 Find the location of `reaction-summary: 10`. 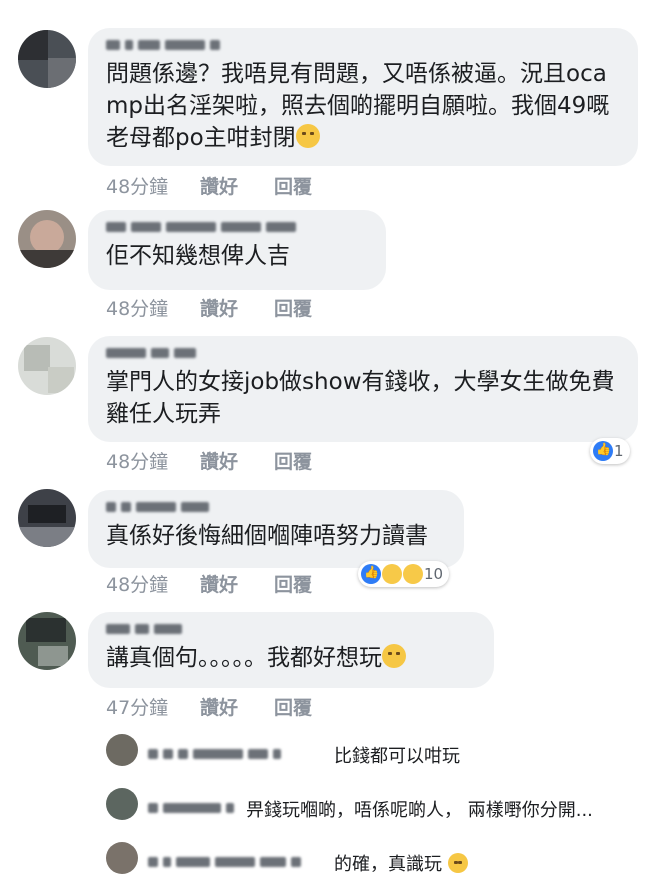

reaction-summary: 10 is located at coordinates (404, 574).